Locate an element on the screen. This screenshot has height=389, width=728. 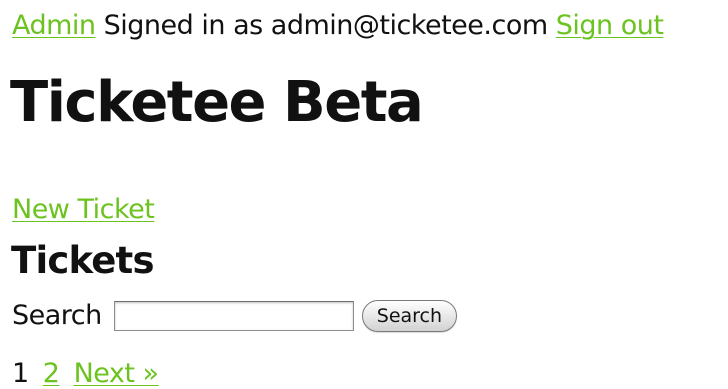
sign-out-link: Sign out is located at coordinates (610, 25).